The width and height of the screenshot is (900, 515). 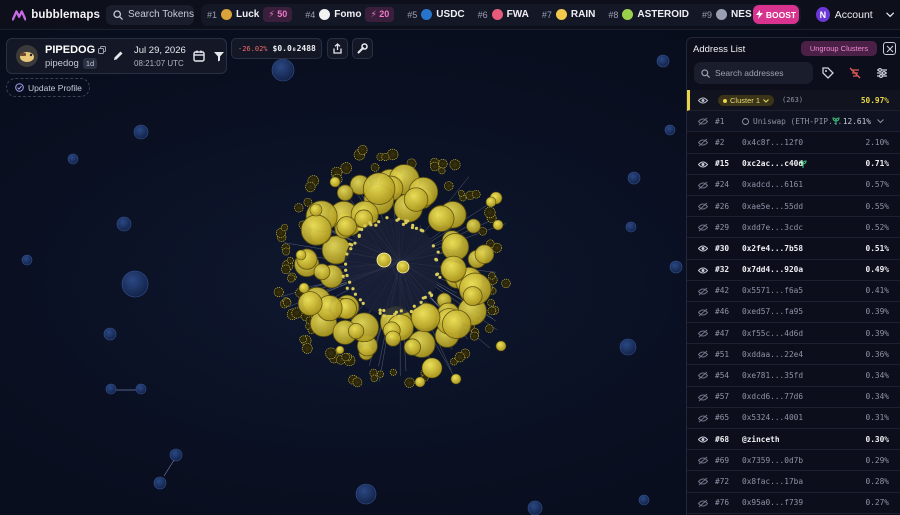 I want to click on address-row: #54 0xe781...35fd 0.34%, so click(x=793, y=376).